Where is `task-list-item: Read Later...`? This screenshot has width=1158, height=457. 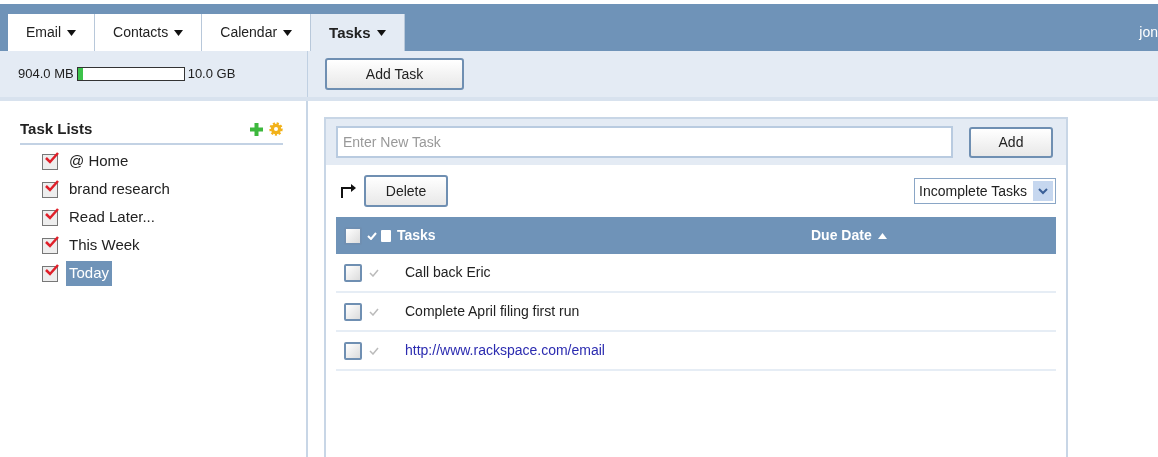 task-list-item: Read Later... is located at coordinates (112, 217).